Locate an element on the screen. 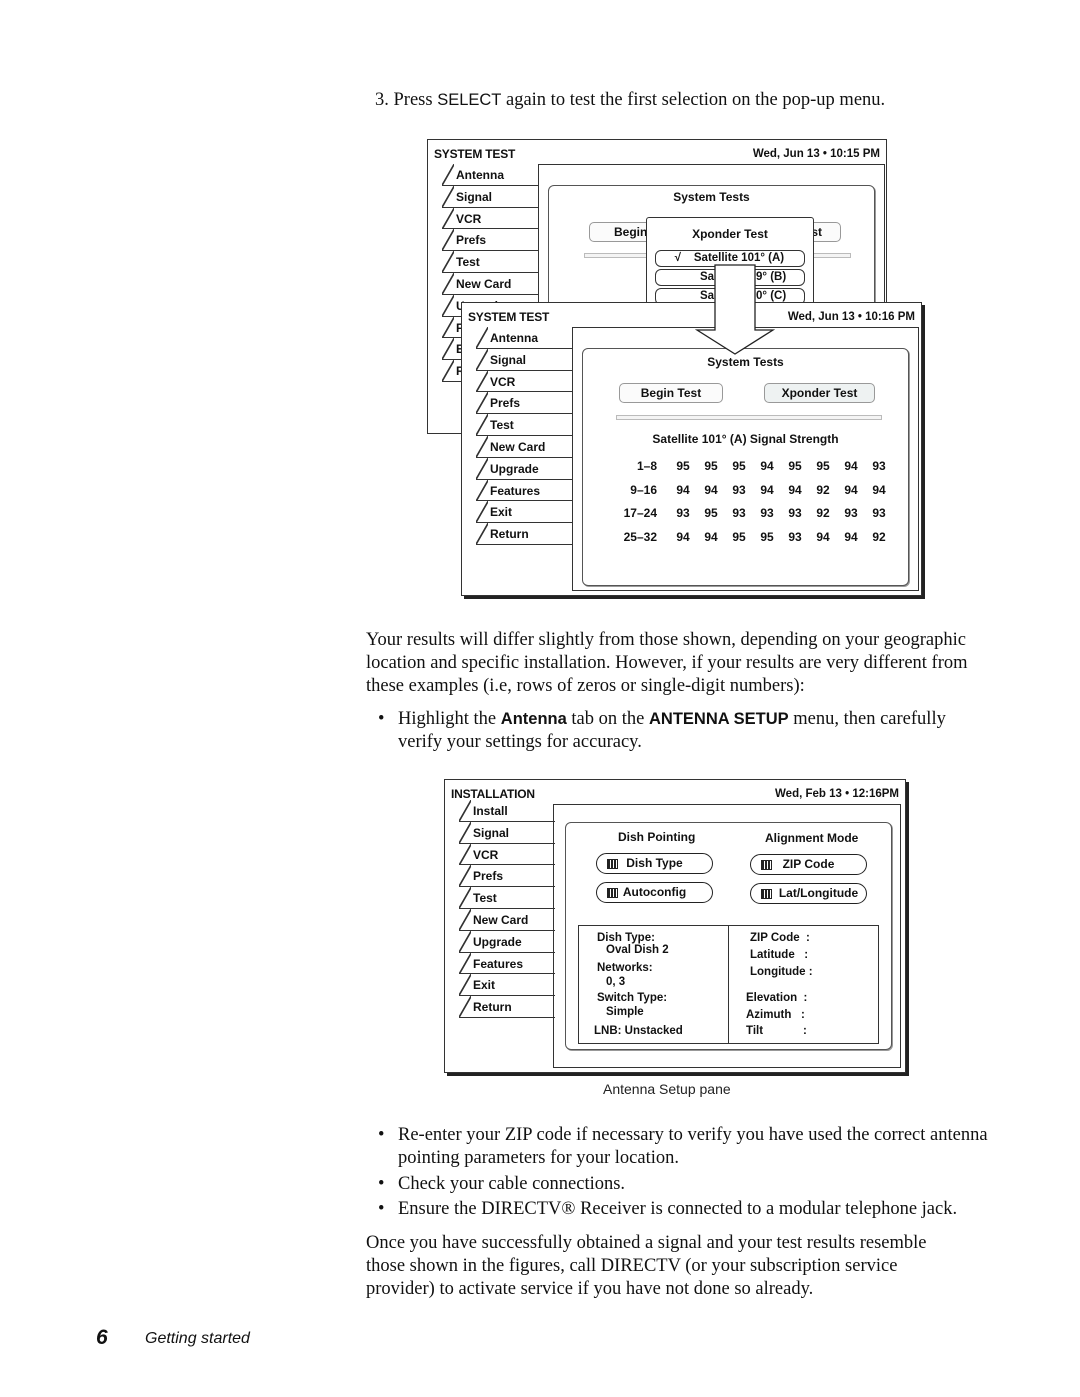 Image resolution: width=1080 pixels, height=1397 pixels. autoconfig-button: Autoconfig is located at coordinates (654, 892).